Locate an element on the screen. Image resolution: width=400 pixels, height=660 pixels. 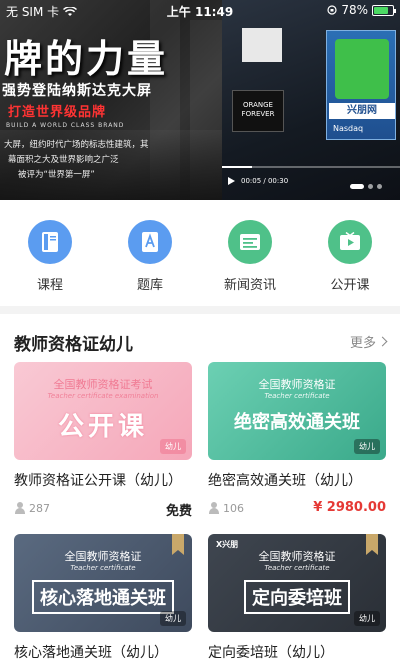
thumb-title: 核心落地通关班 is located at coordinates (103, 597).